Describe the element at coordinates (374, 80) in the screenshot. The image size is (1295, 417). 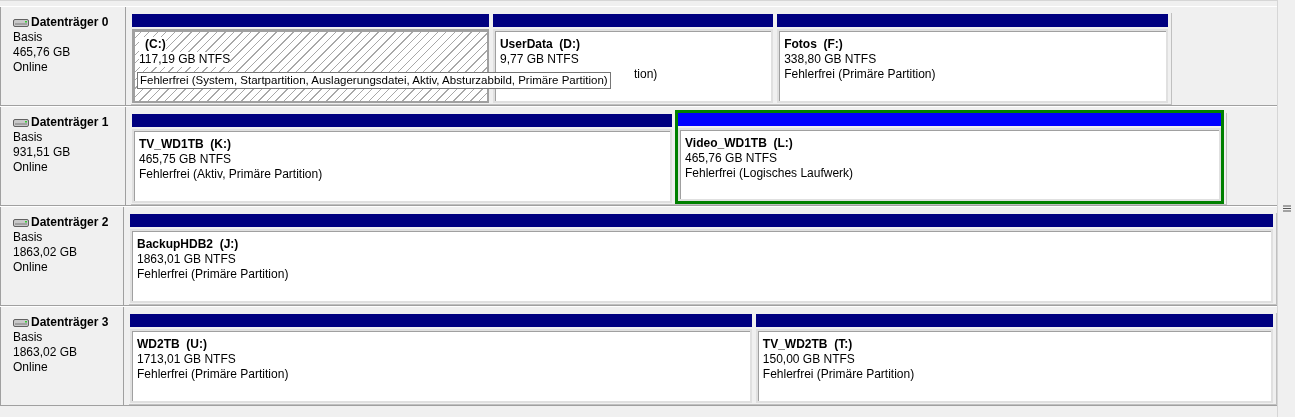
I see `status-tooltip: Fehlerfrei (System, Startpartition, Auslagerungsdatei, Aktiv, Absturzabbild, Primäre Partition)` at that location.